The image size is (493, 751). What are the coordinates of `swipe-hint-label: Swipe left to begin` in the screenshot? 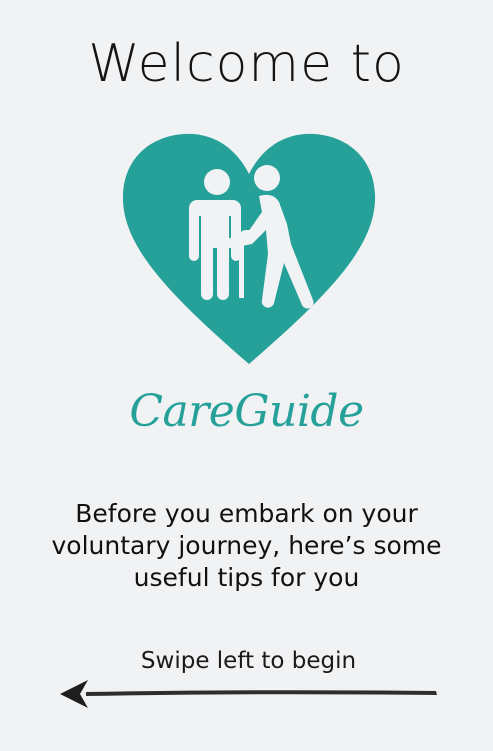 It's located at (248, 661).